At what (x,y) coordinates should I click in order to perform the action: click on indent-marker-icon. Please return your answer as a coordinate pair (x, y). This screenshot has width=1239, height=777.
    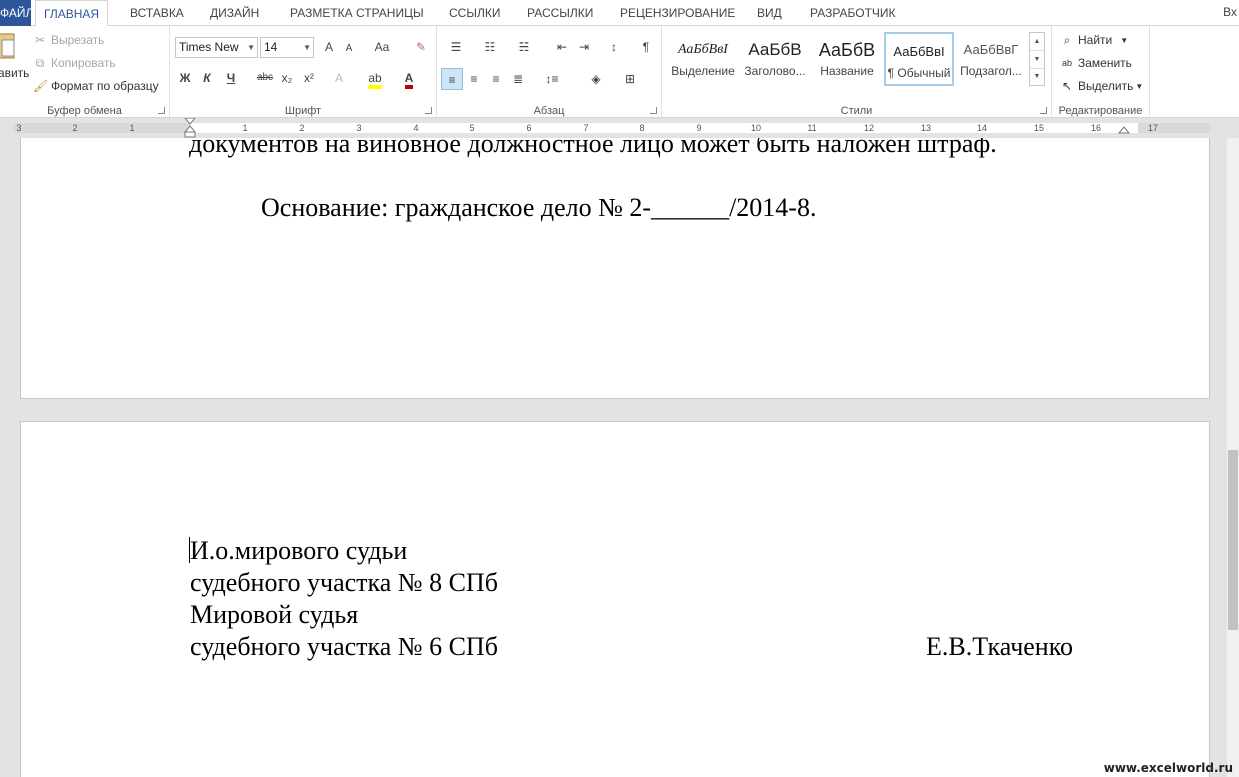
    Looking at the image, I should click on (190, 128).